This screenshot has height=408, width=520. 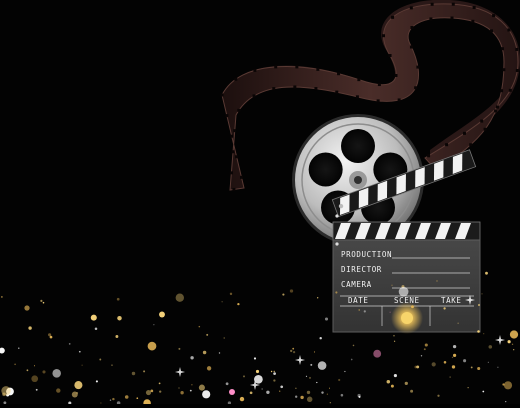 What do you see at coordinates (358, 300) in the screenshot?
I see `clapboard-column-label: DATE` at bounding box center [358, 300].